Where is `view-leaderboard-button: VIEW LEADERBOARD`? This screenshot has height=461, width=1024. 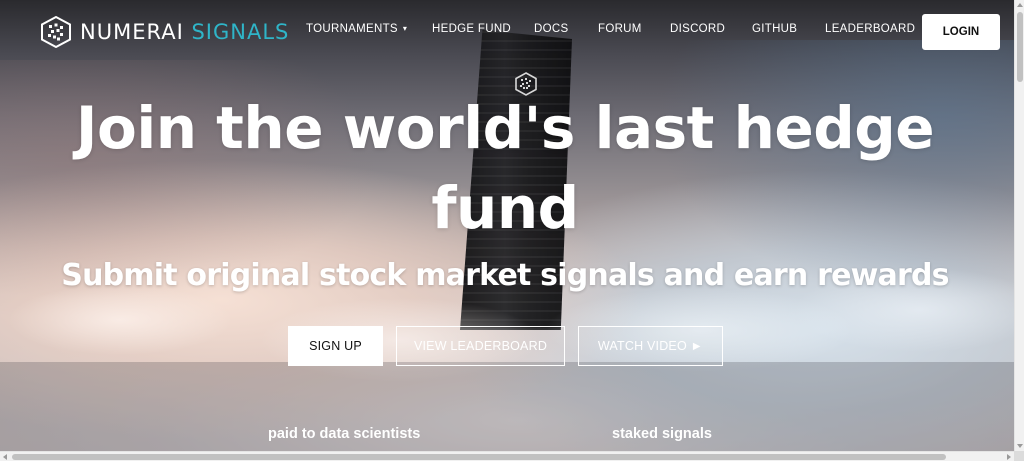
view-leaderboard-button: VIEW LEADERBOARD is located at coordinates (480, 346).